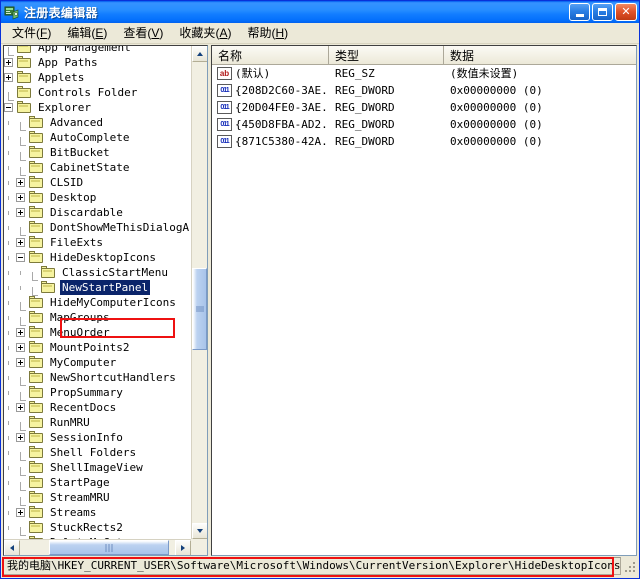  I want to click on tree-node: MountPoints2, so click(97, 347).